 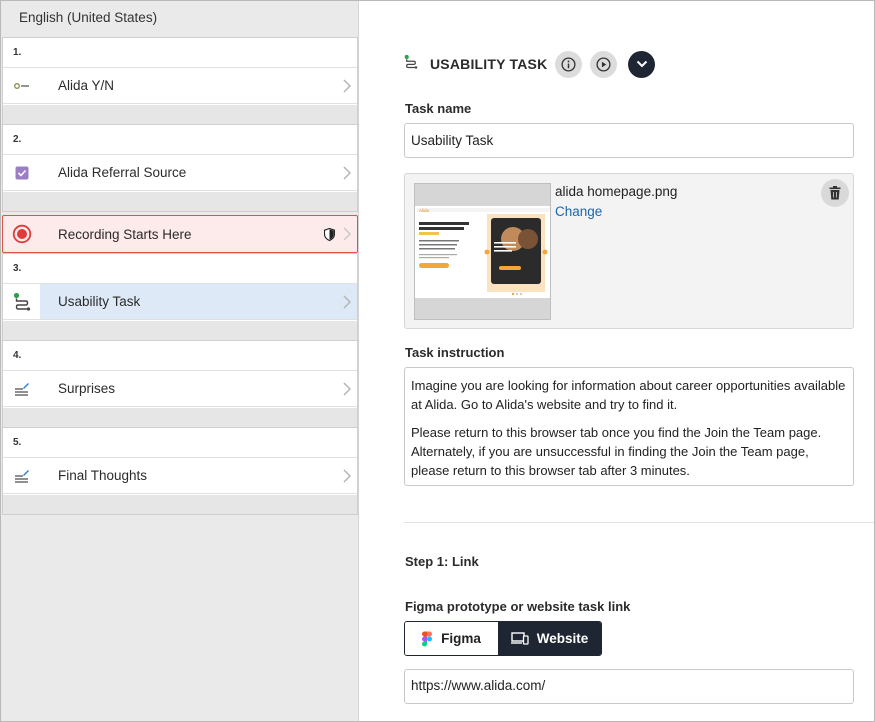 I want to click on step-label: Step 1: Link, so click(x=442, y=561).